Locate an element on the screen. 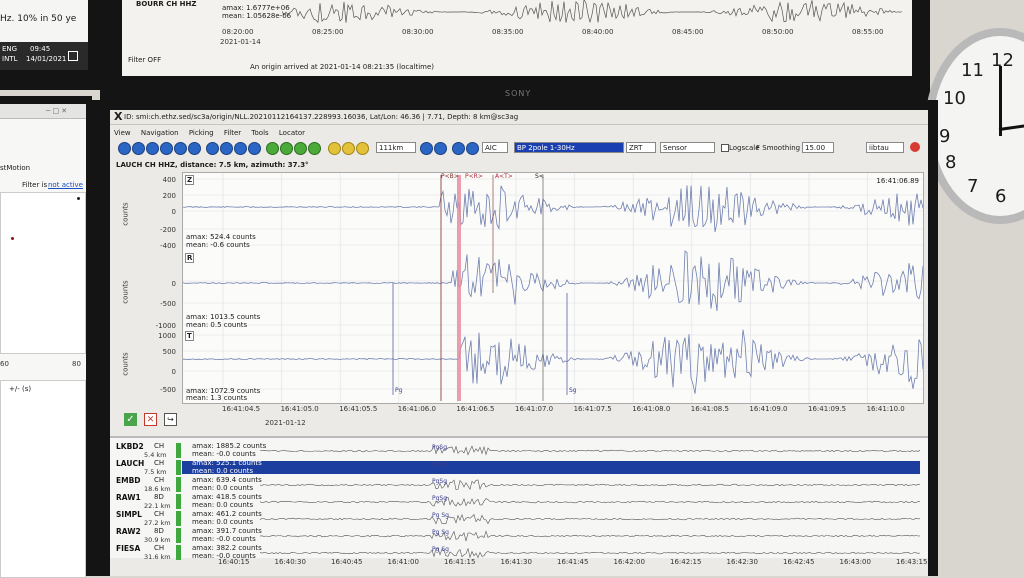 Image resolution: width=1024 pixels, height=578 pixels. nav-last-icon is located at coordinates (166, 148).